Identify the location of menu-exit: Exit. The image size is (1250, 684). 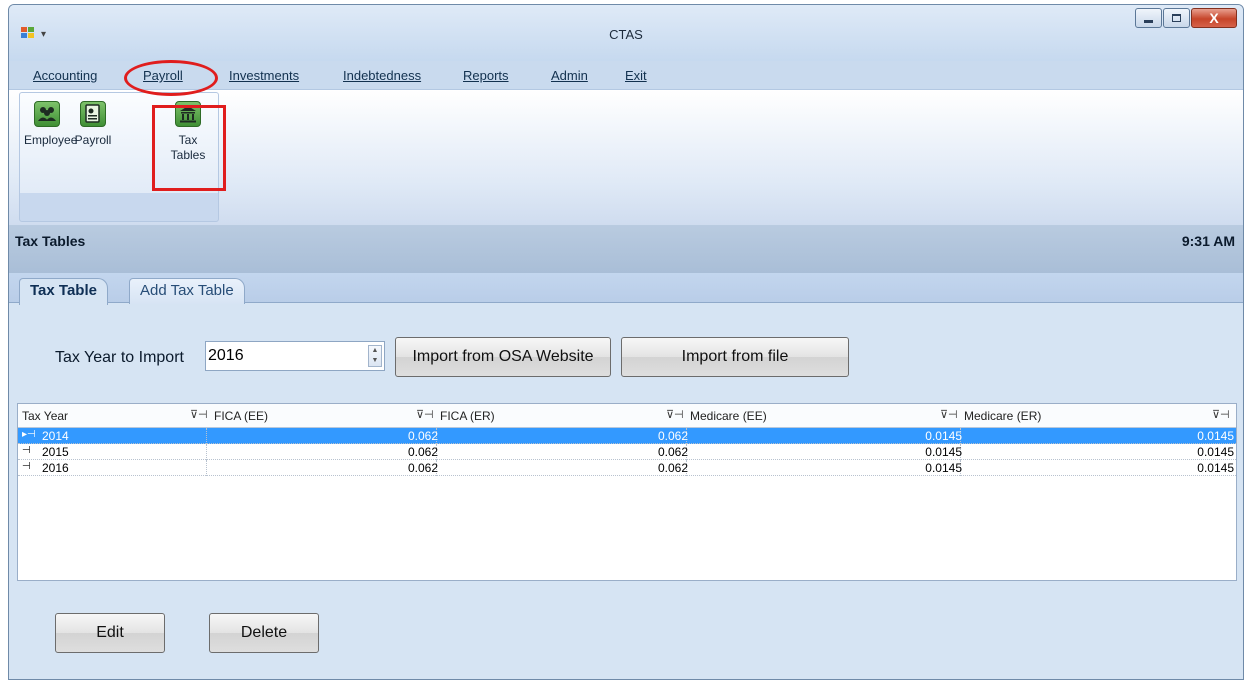
(636, 75).